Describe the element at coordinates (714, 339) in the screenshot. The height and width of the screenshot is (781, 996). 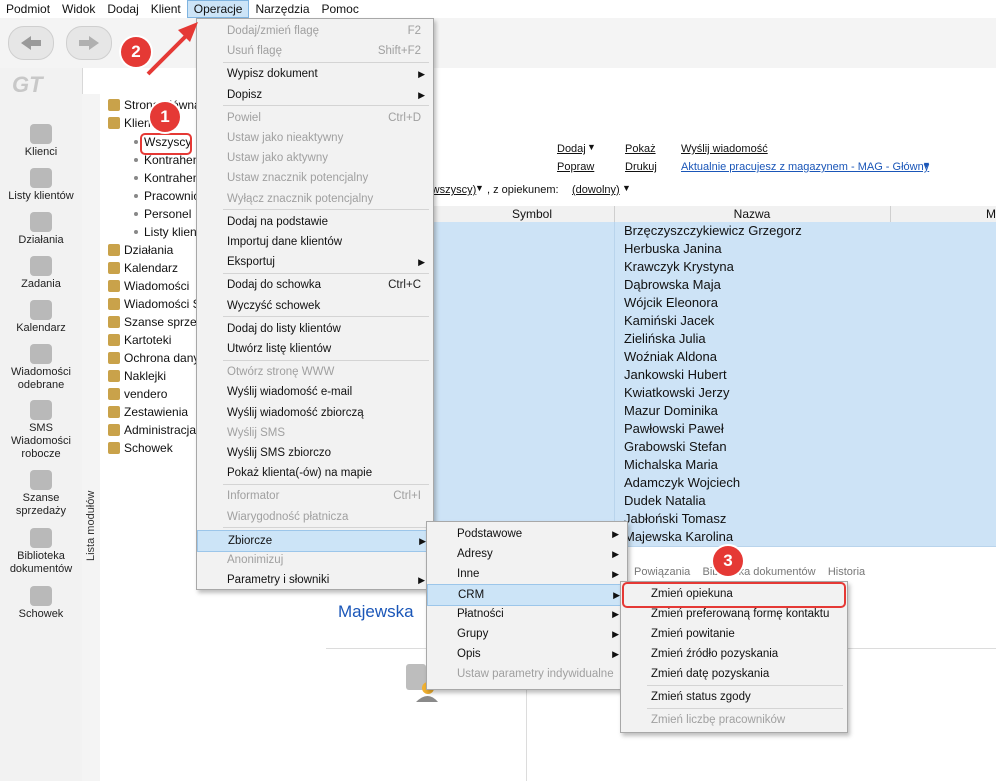
I see `table-row: Zielińska Julia` at that location.